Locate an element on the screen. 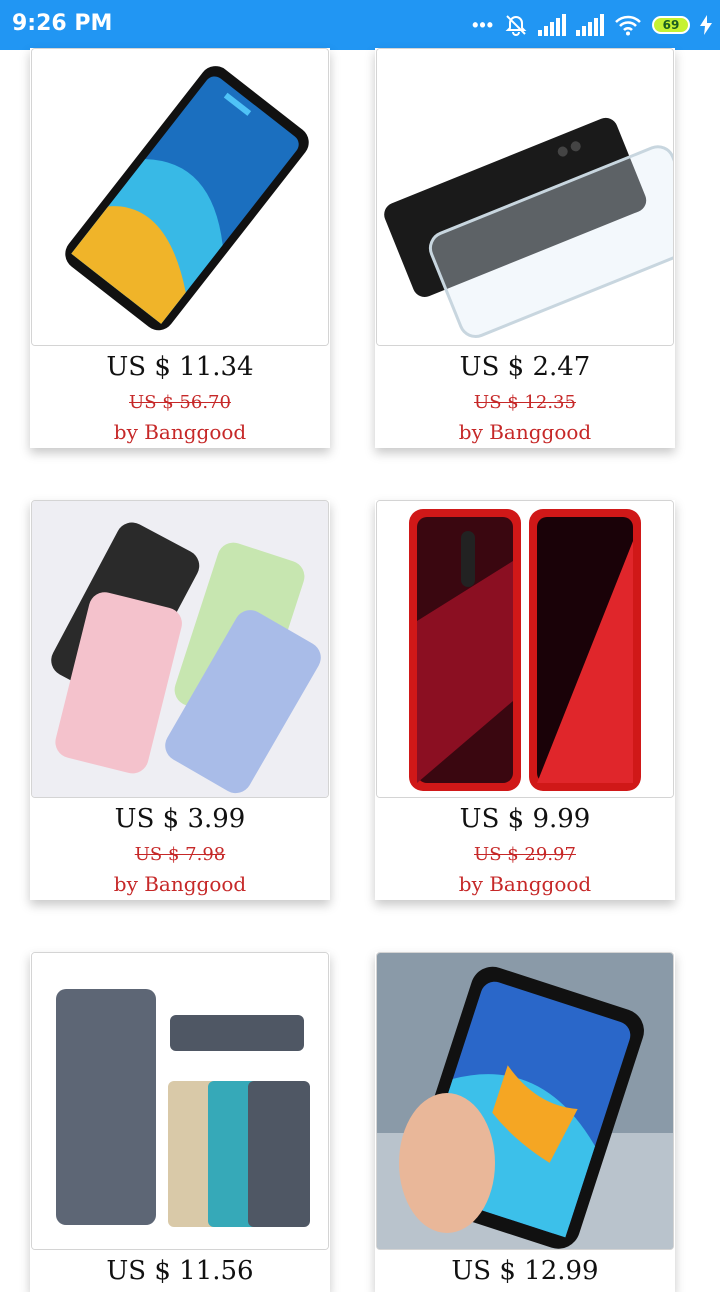  product-card: US $ 3.99 US $ 7.98 by Banggood is located at coordinates (180, 700).